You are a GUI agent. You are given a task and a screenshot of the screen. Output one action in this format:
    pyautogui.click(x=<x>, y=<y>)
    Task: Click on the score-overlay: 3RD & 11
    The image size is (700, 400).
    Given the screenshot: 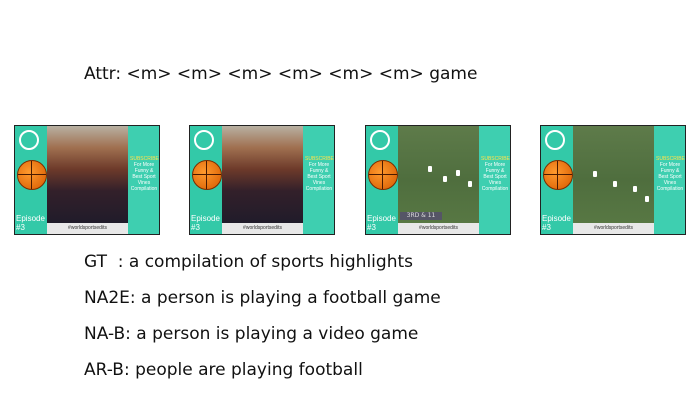 What is the action you would take?
    pyautogui.click(x=421, y=216)
    